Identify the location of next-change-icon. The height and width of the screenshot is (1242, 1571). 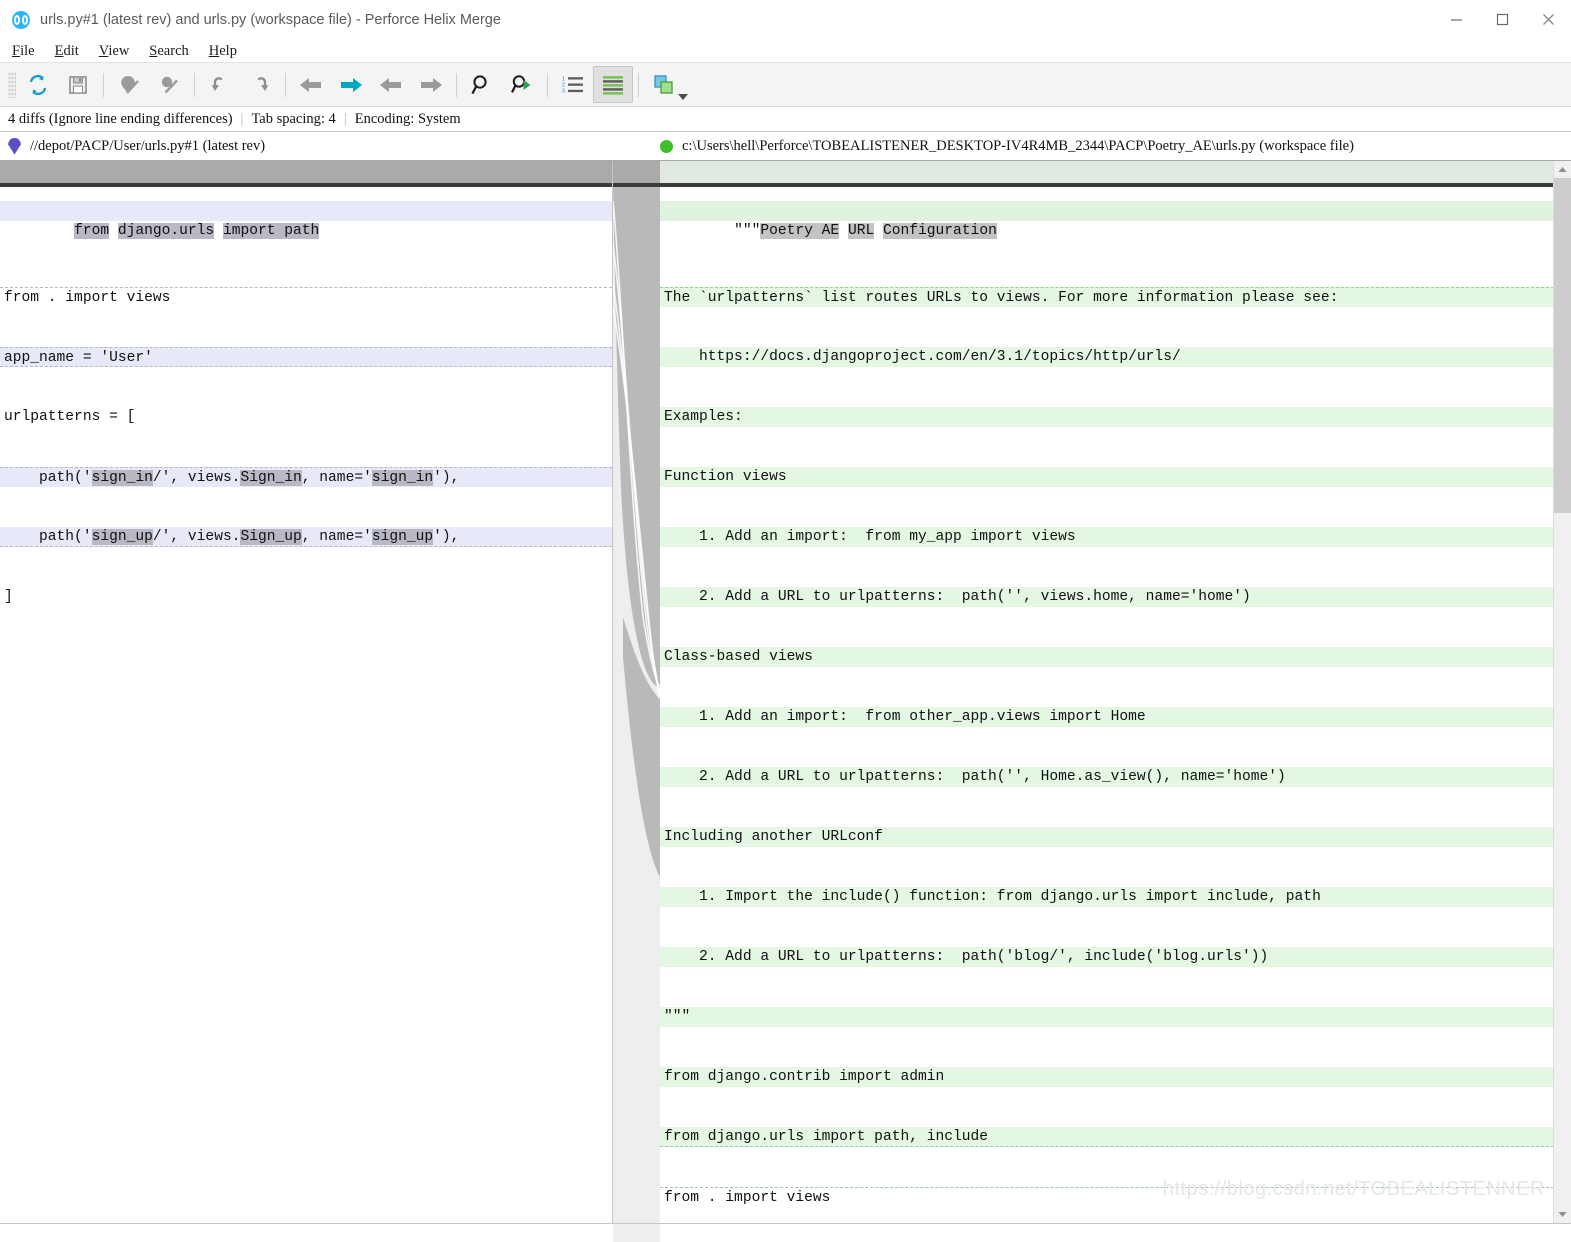
(431, 84).